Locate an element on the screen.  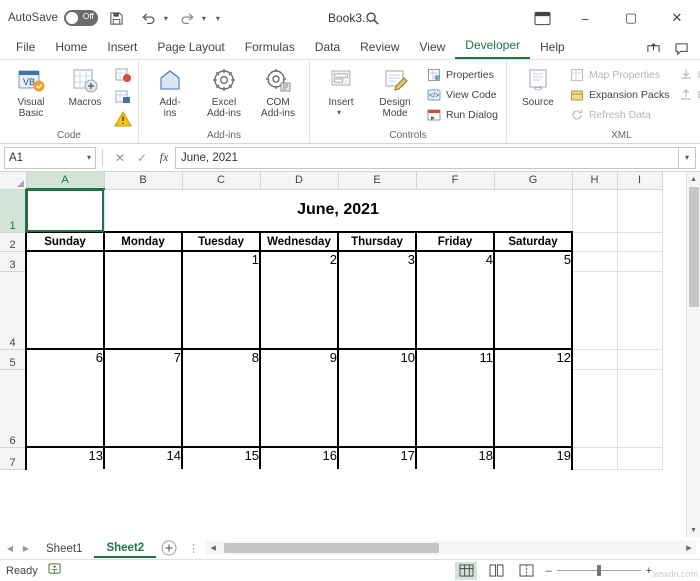
horizontal-scroll-track is located at coordinates (451, 548).